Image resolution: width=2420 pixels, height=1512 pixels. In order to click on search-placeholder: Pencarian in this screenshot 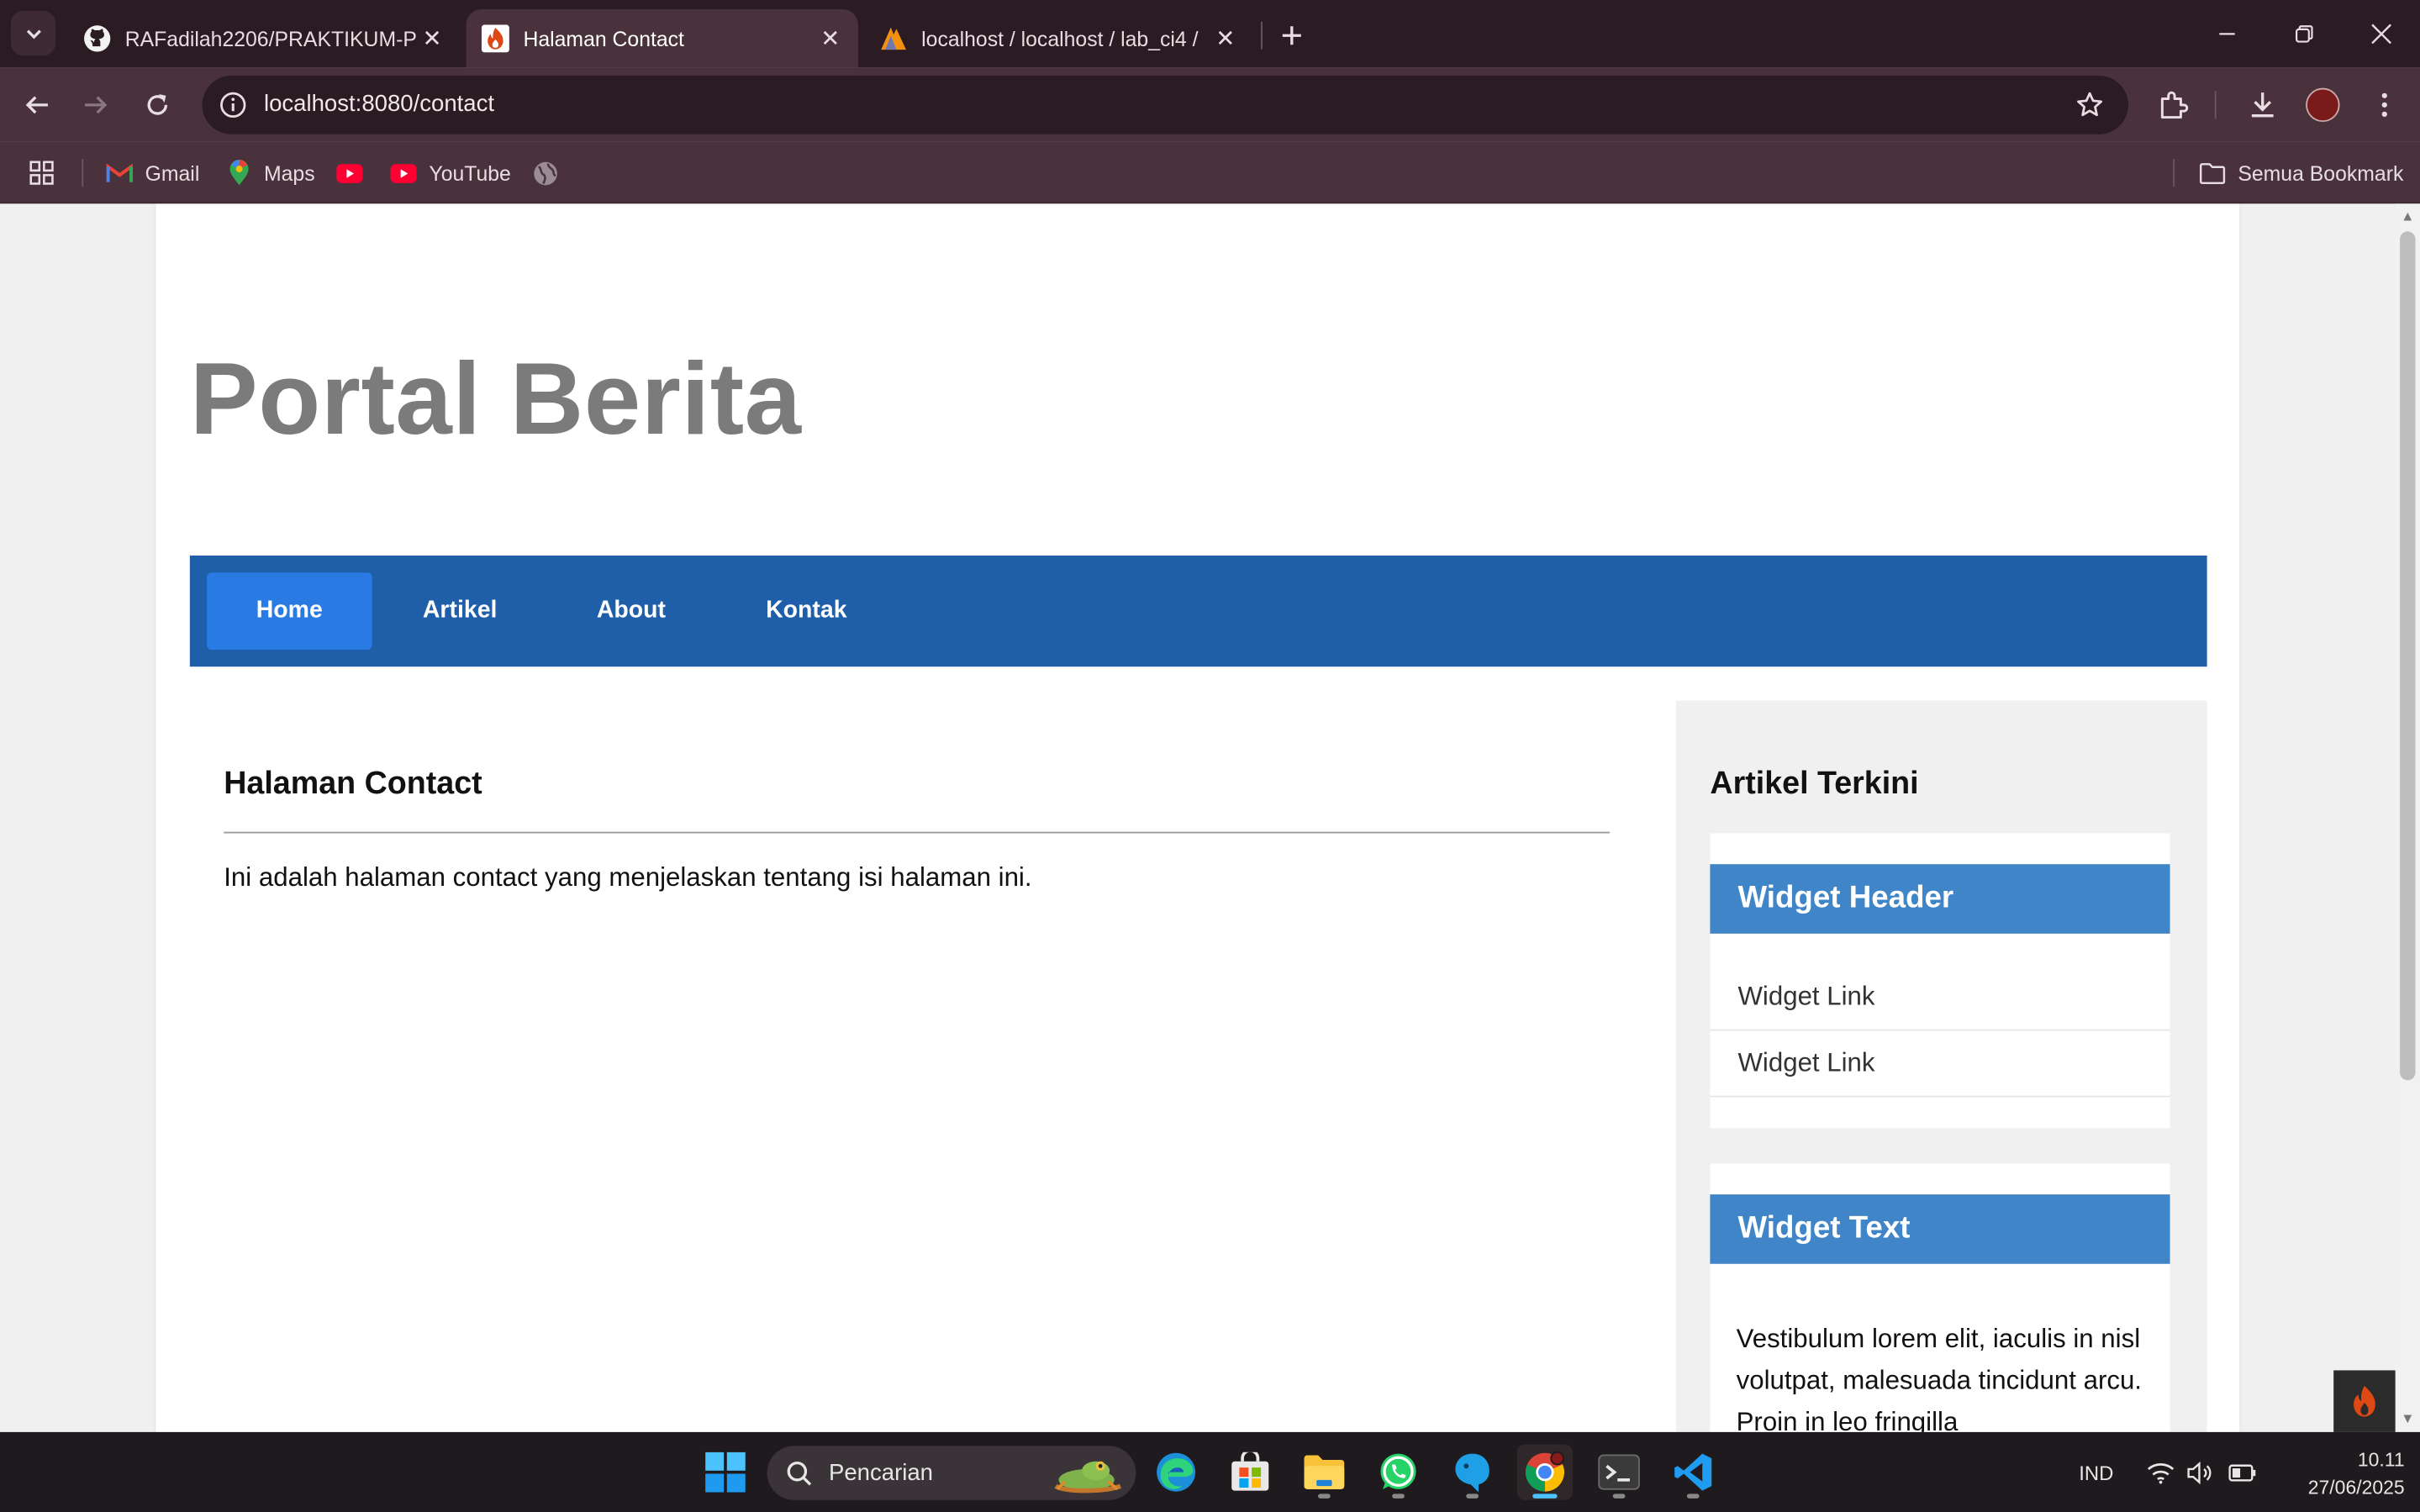, I will do `click(881, 1473)`.